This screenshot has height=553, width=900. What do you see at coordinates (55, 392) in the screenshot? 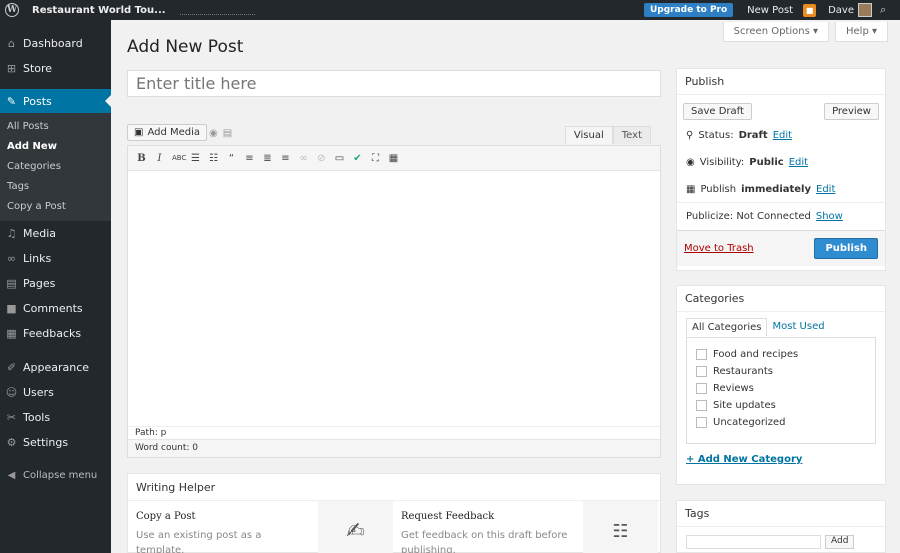
I see `sidebar-item-users: ☺ Users` at bounding box center [55, 392].